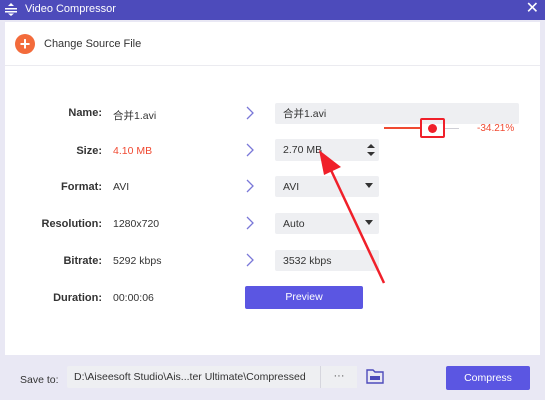 This screenshot has height=400, width=545. Describe the element at coordinates (133, 298) in the screenshot. I see `source-duration-value: 00:00:06` at that location.